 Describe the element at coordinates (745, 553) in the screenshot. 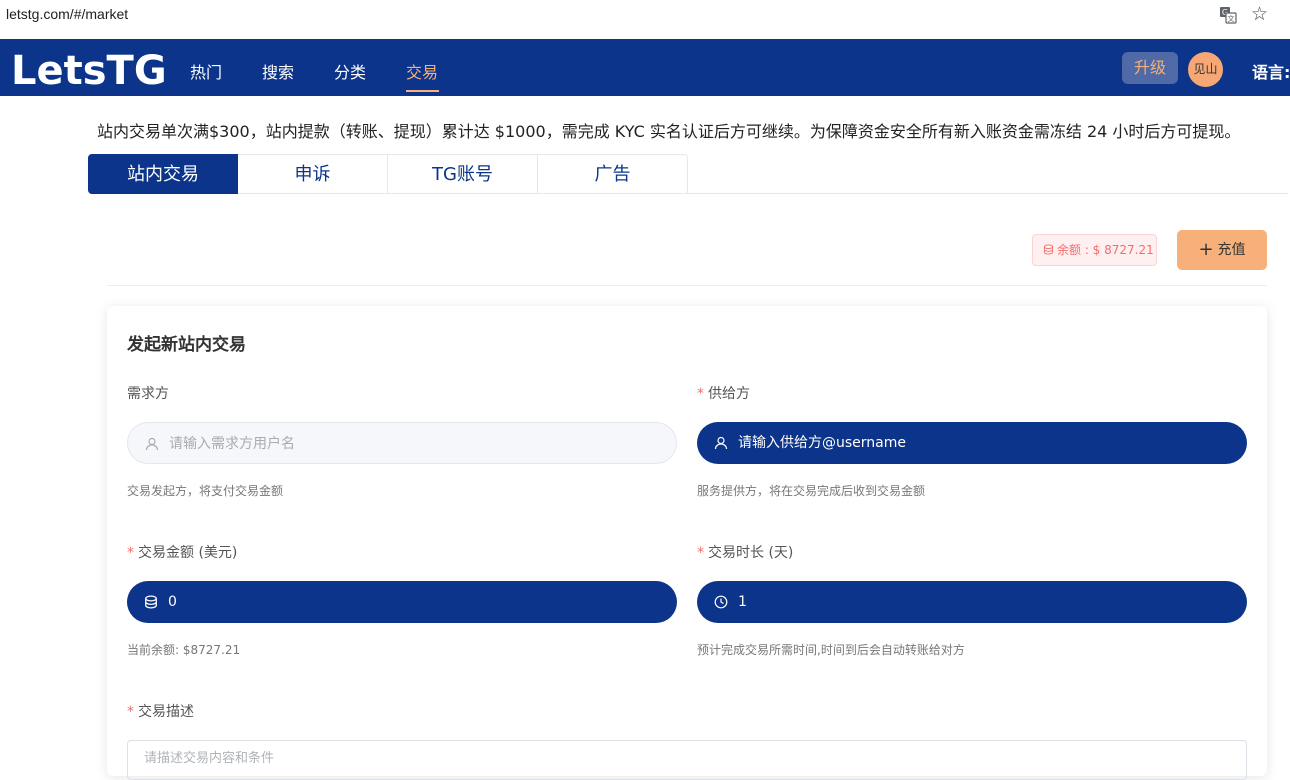

I see `duration-label: * 交易时长 (天)` at that location.